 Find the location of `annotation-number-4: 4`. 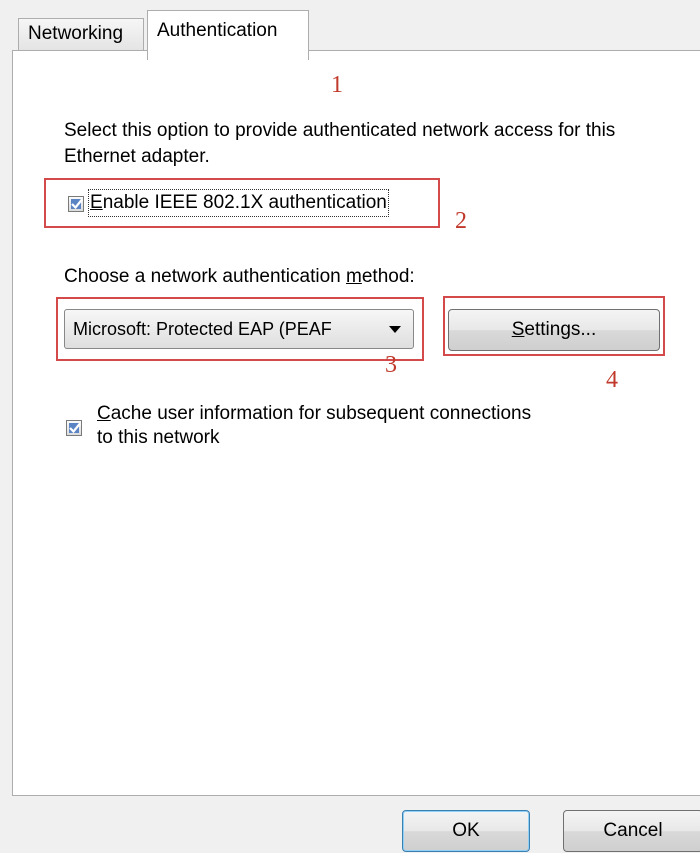

annotation-number-4: 4 is located at coordinates (612, 380).